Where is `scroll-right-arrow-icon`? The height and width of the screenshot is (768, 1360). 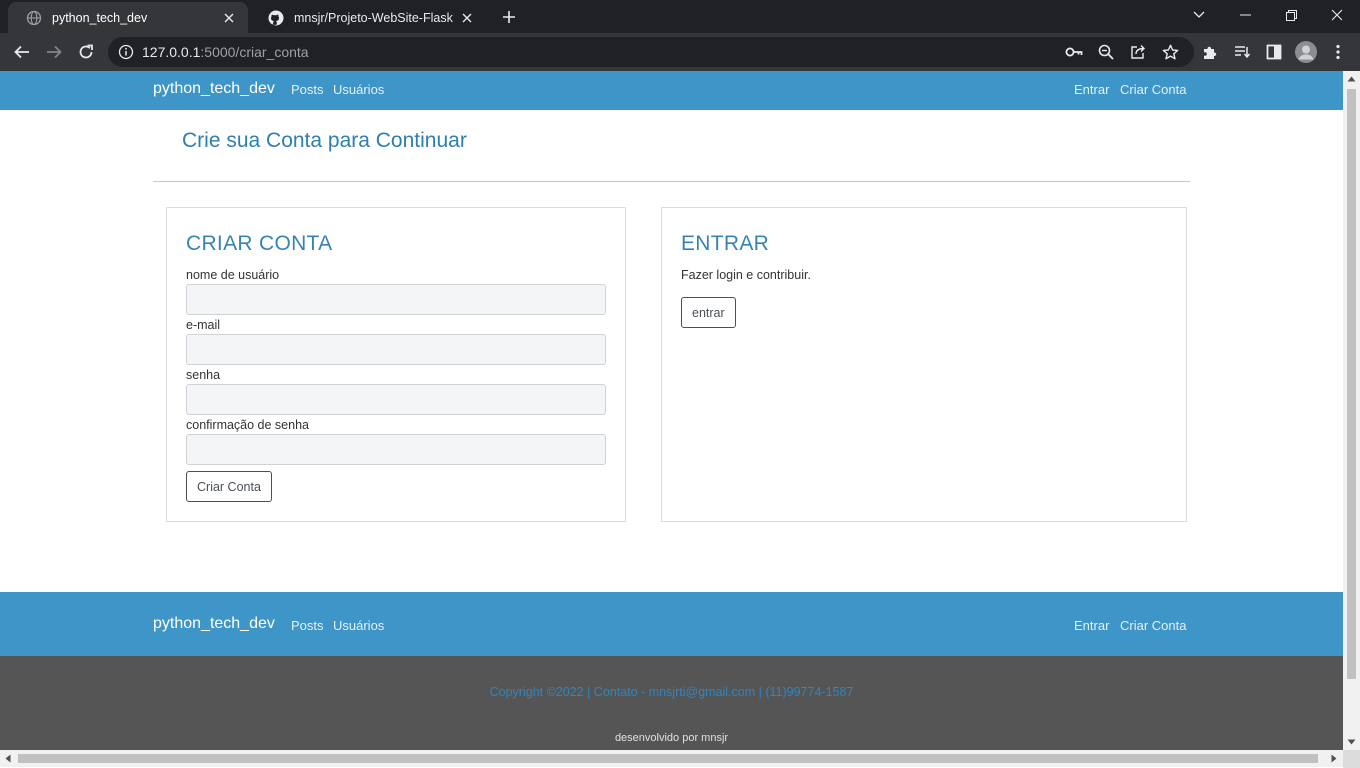 scroll-right-arrow-icon is located at coordinates (1334, 758).